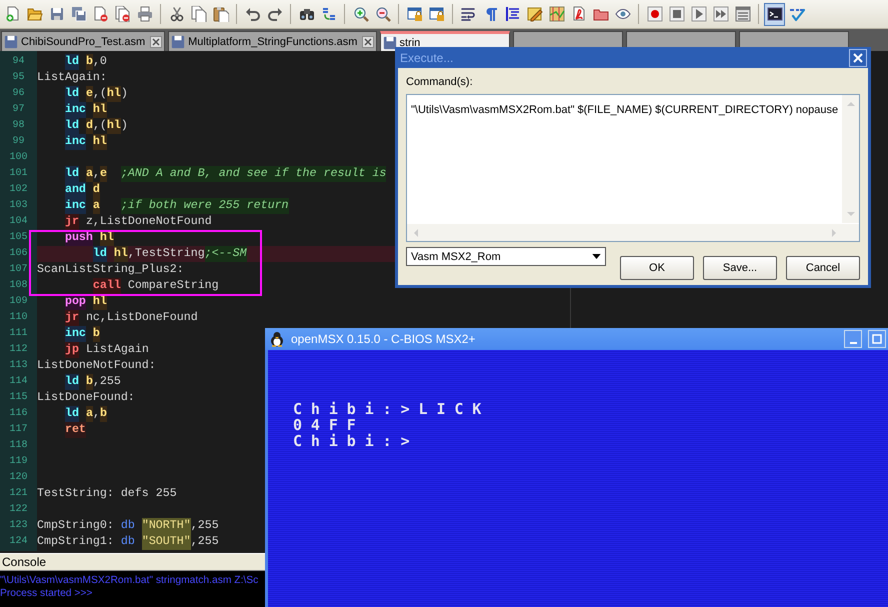 The height and width of the screenshot is (607, 888). What do you see at coordinates (657, 268) in the screenshot?
I see `dialog-button: OK` at bounding box center [657, 268].